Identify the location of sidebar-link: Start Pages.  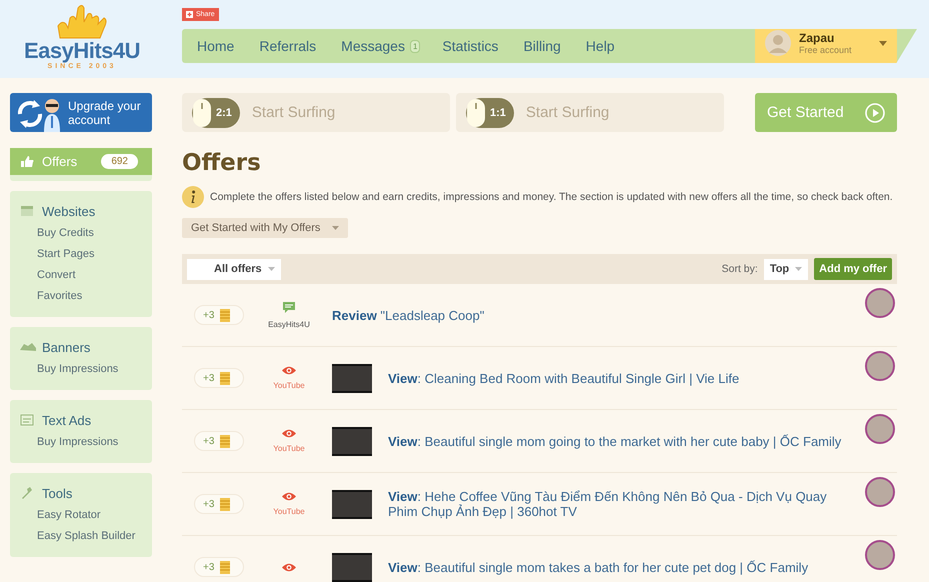
(81, 254).